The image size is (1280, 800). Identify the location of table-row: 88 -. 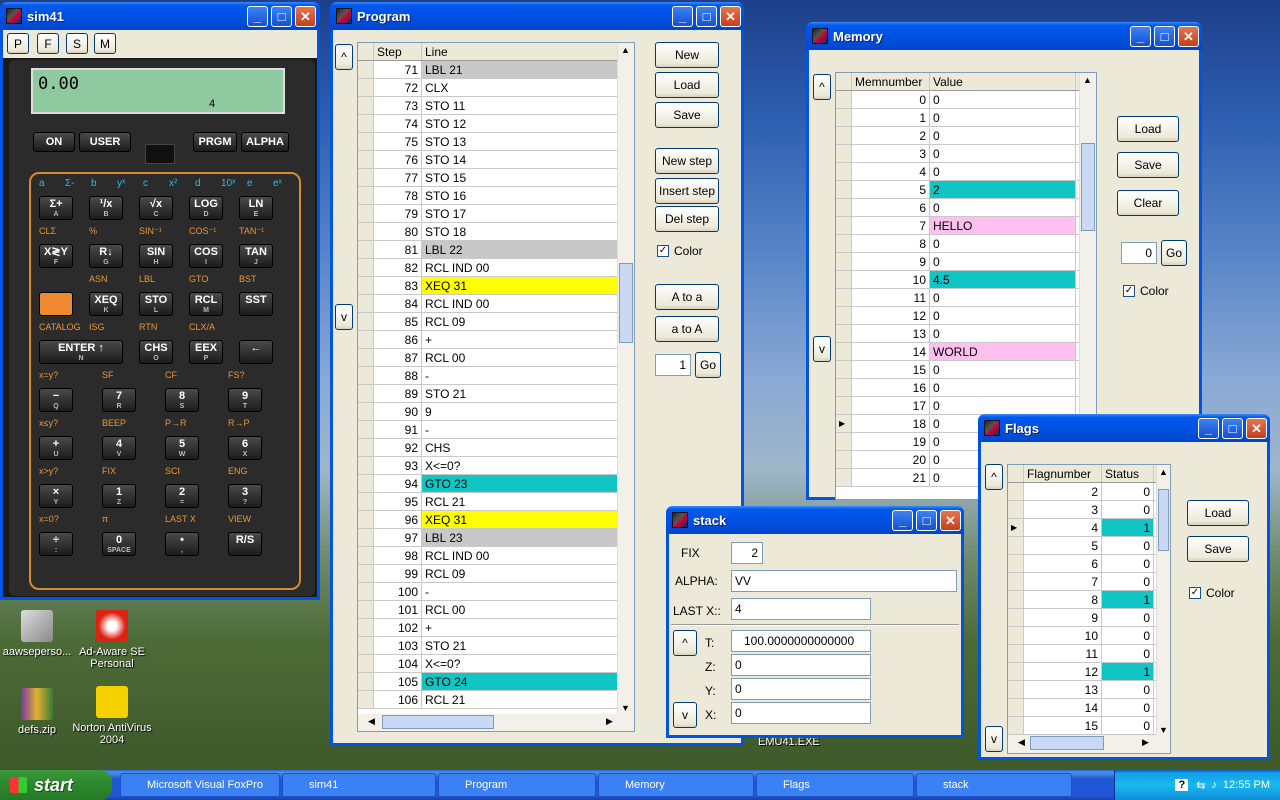
(496, 376).